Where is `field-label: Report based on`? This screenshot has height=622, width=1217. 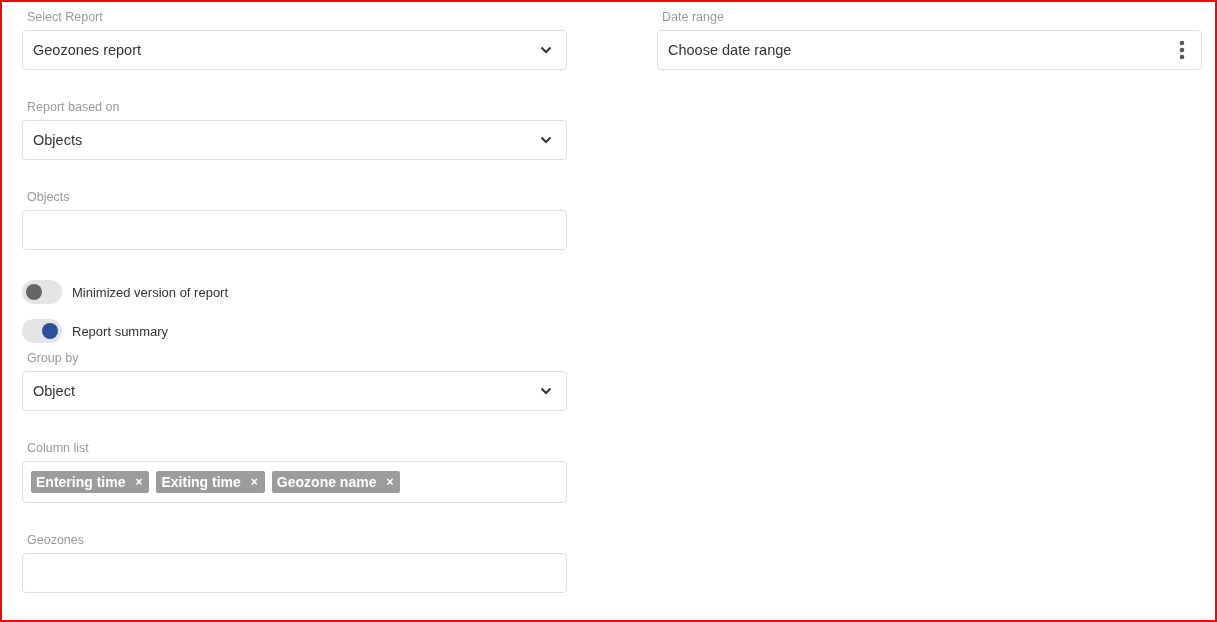
field-label: Report based on is located at coordinates (73, 107).